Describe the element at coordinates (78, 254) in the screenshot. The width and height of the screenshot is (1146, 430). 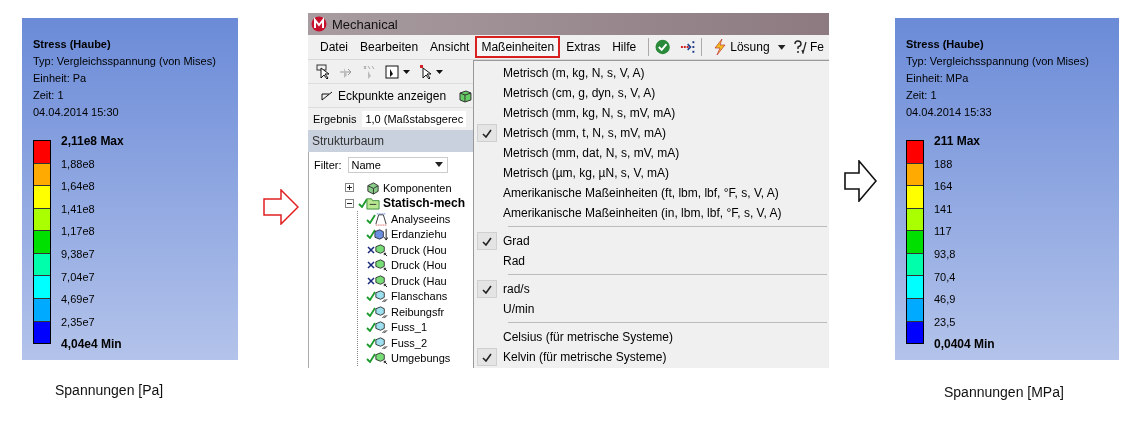
I see `scale-value: 9,38e7` at that location.